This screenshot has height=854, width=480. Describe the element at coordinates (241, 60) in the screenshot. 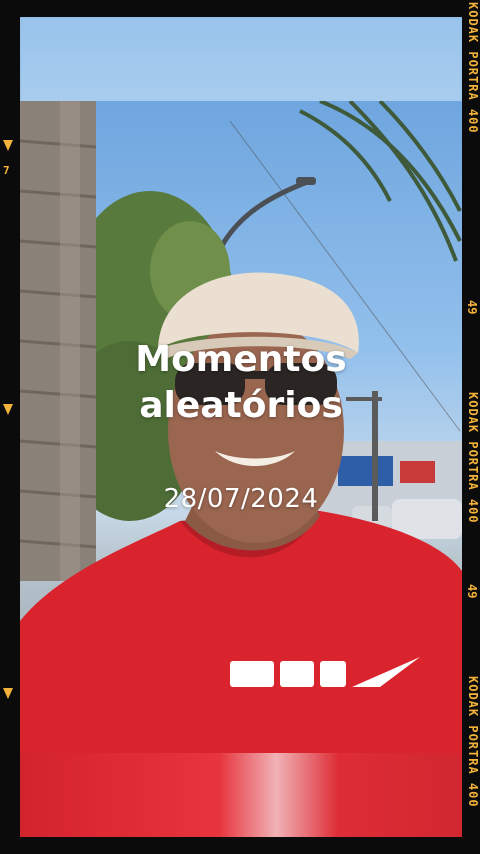

I see `blurred-sky-strip` at that location.